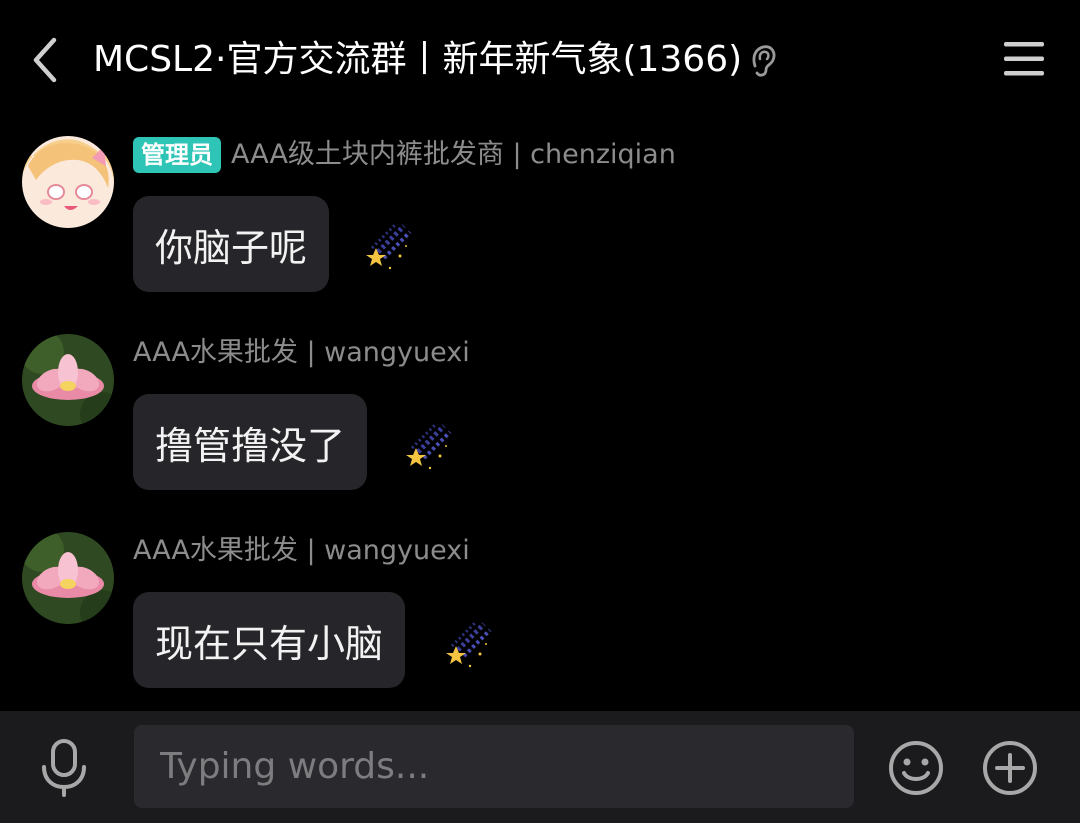 The width and height of the screenshot is (1080, 823). What do you see at coordinates (231, 247) in the screenshot?
I see `message-text: 你脑子呢` at bounding box center [231, 247].